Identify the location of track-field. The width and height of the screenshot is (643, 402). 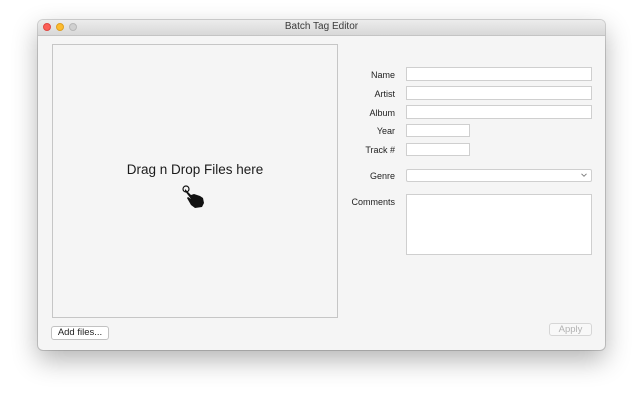
(438, 149).